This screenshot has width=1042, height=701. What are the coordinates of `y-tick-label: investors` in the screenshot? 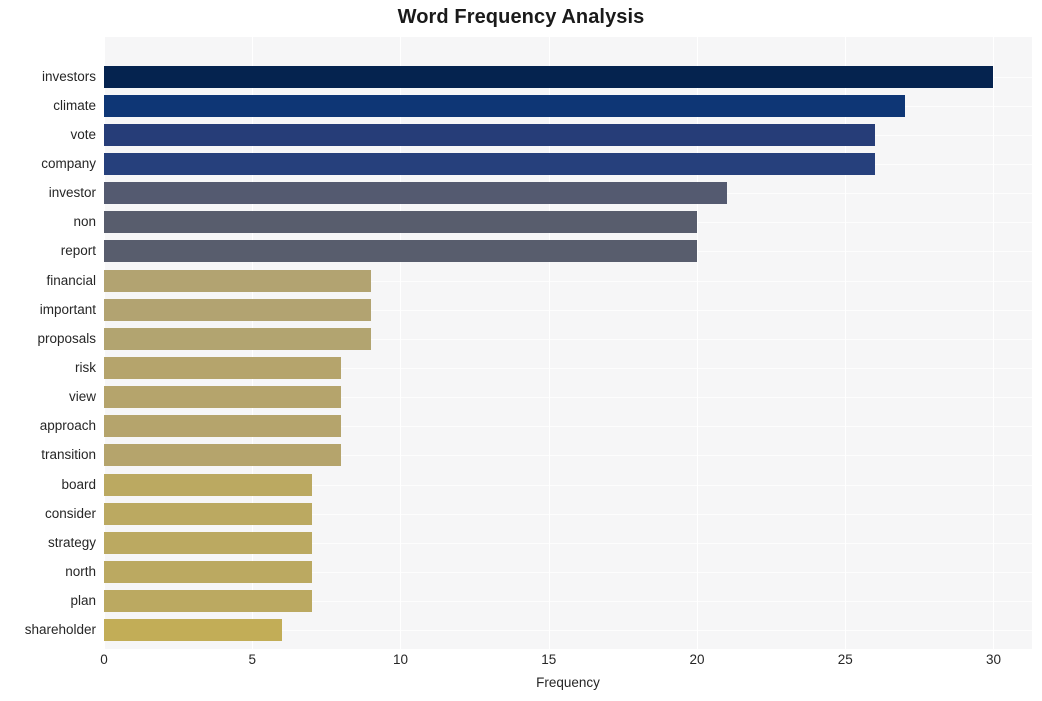 It's located at (68, 76).